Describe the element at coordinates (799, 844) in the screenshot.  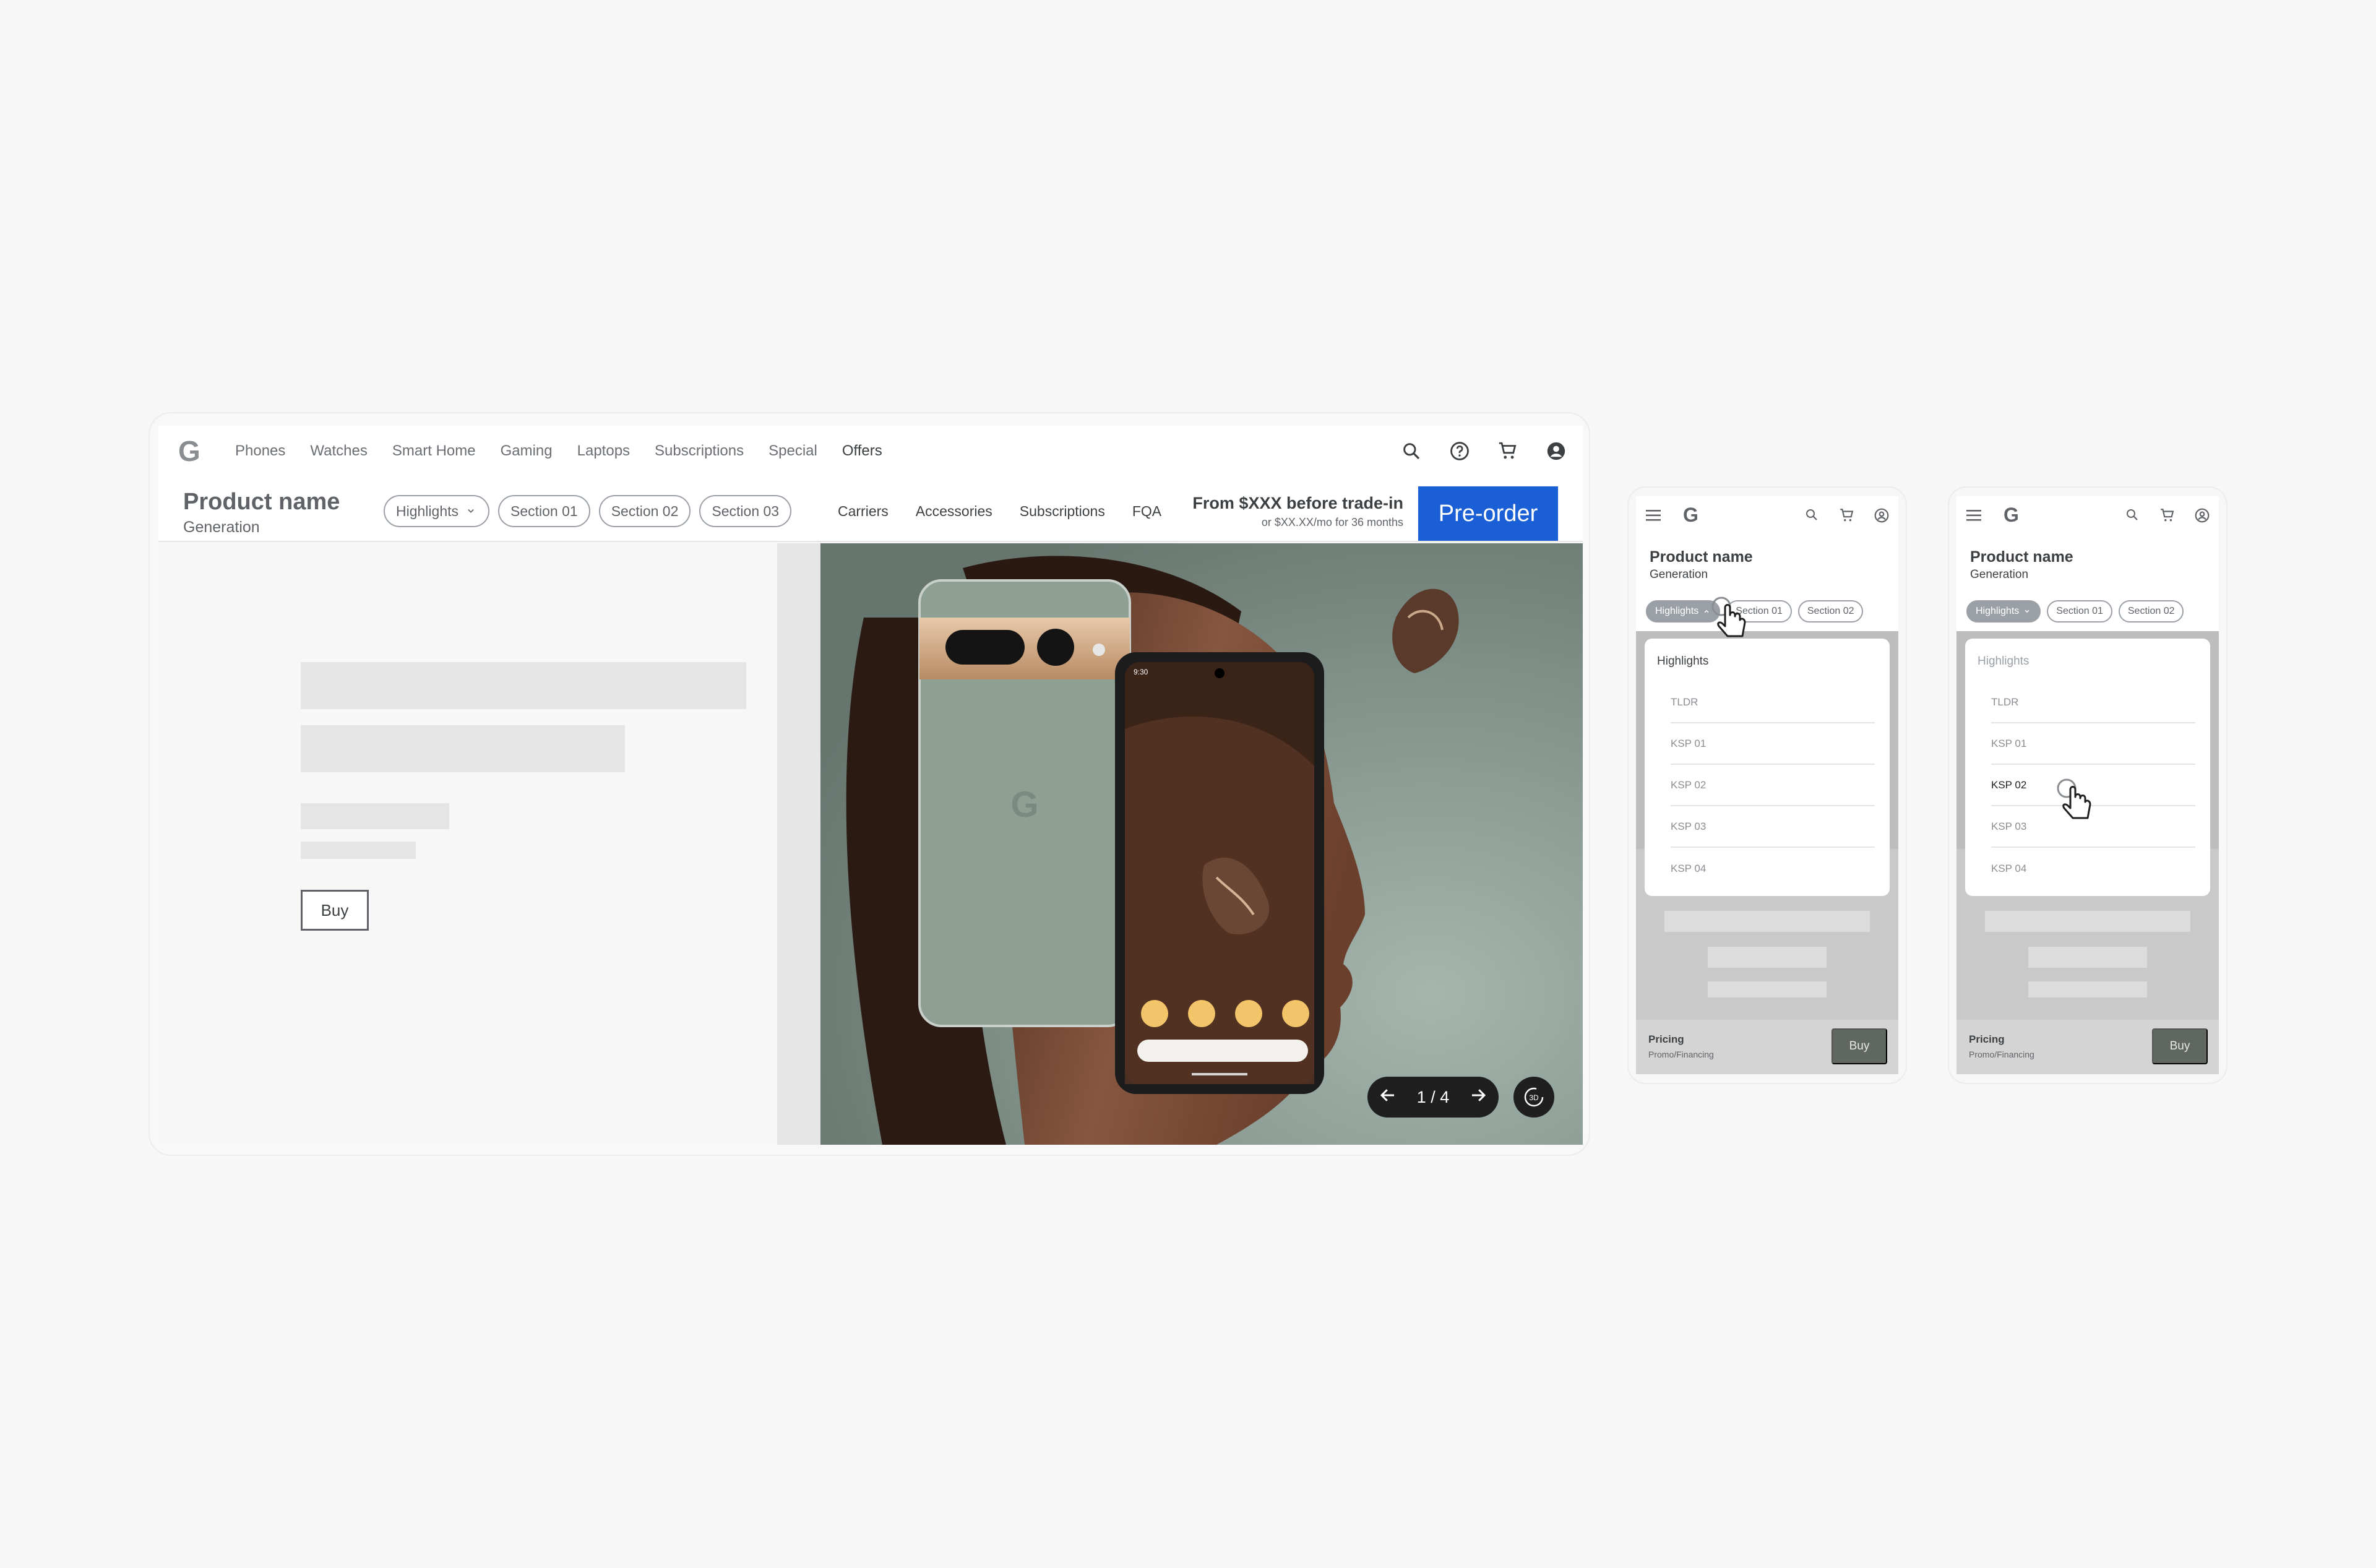
I see `gallery-gutter` at that location.